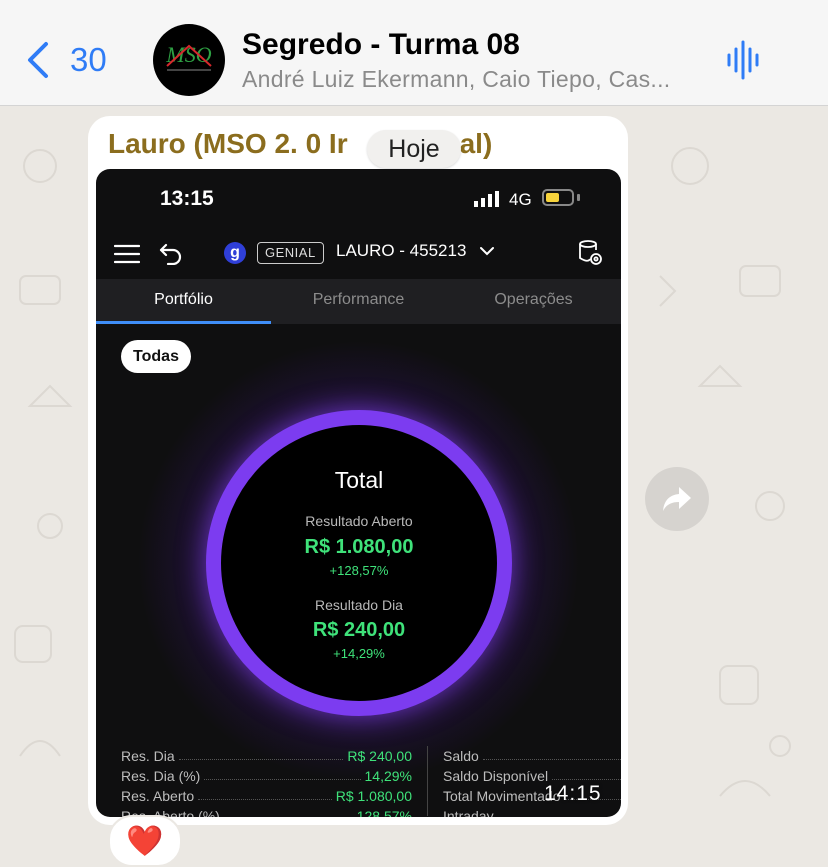 The height and width of the screenshot is (867, 828). What do you see at coordinates (744, 60) in the screenshot?
I see `audio-waveform-icon` at bounding box center [744, 60].